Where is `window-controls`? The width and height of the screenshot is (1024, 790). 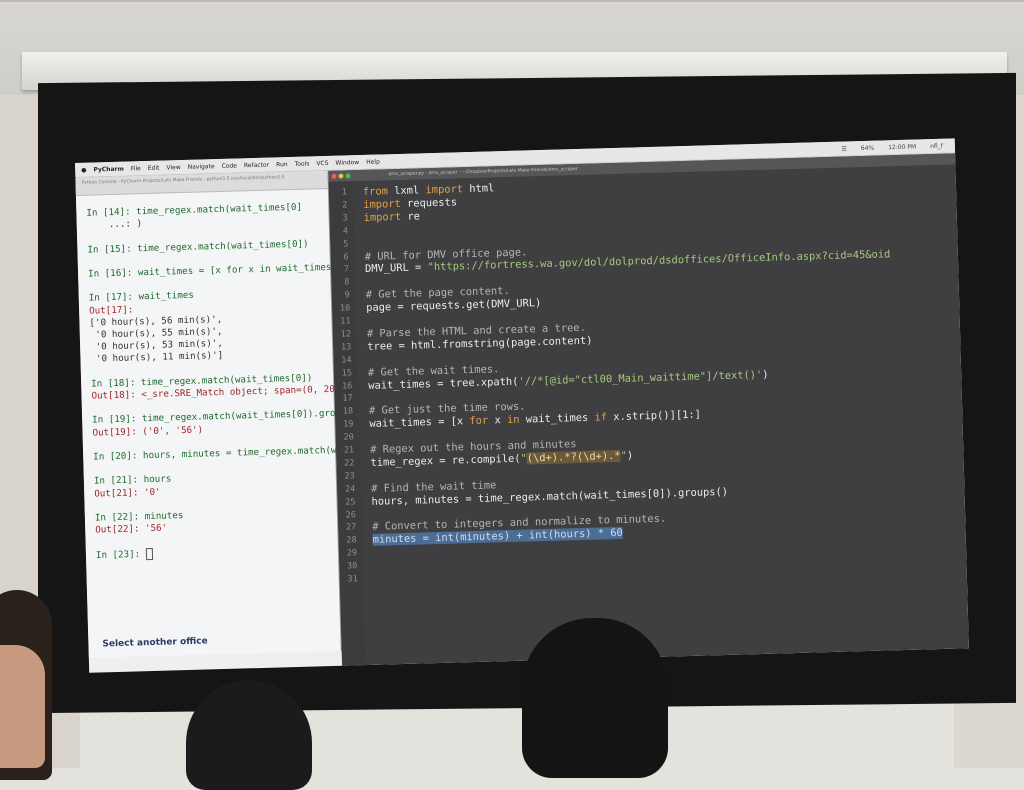 window-controls is located at coordinates (341, 176).